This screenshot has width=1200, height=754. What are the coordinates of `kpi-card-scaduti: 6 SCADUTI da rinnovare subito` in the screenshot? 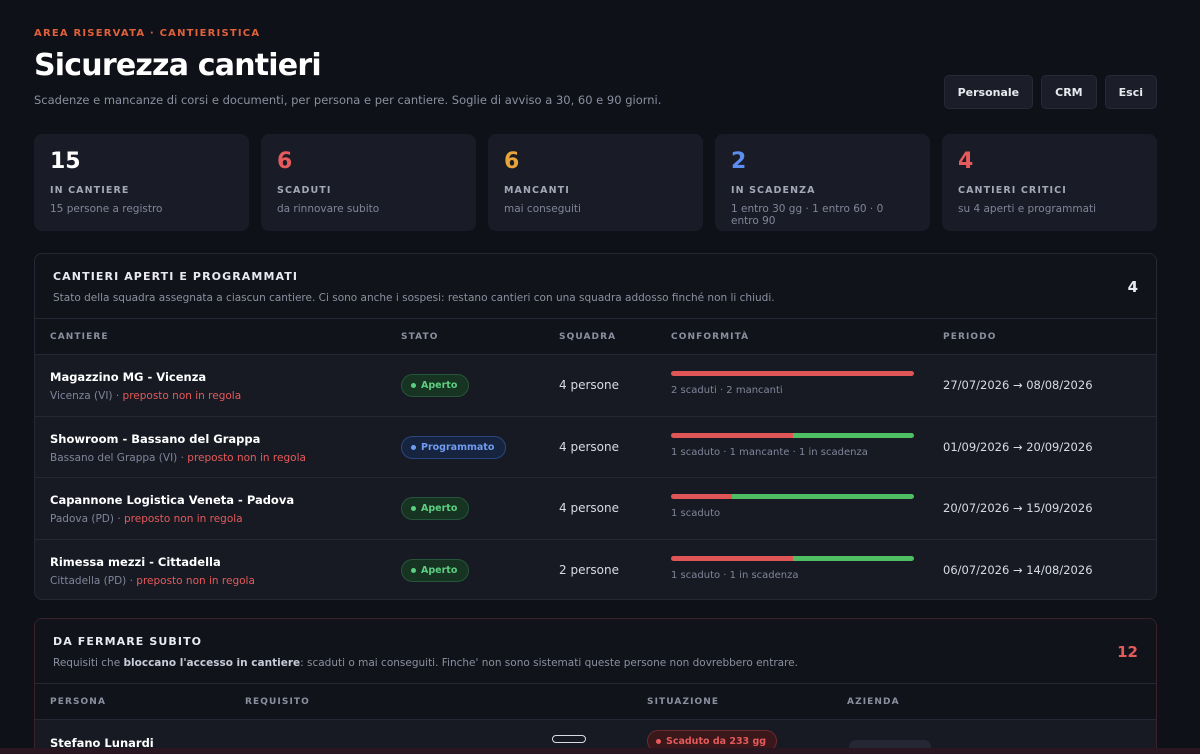 It's located at (368, 182).